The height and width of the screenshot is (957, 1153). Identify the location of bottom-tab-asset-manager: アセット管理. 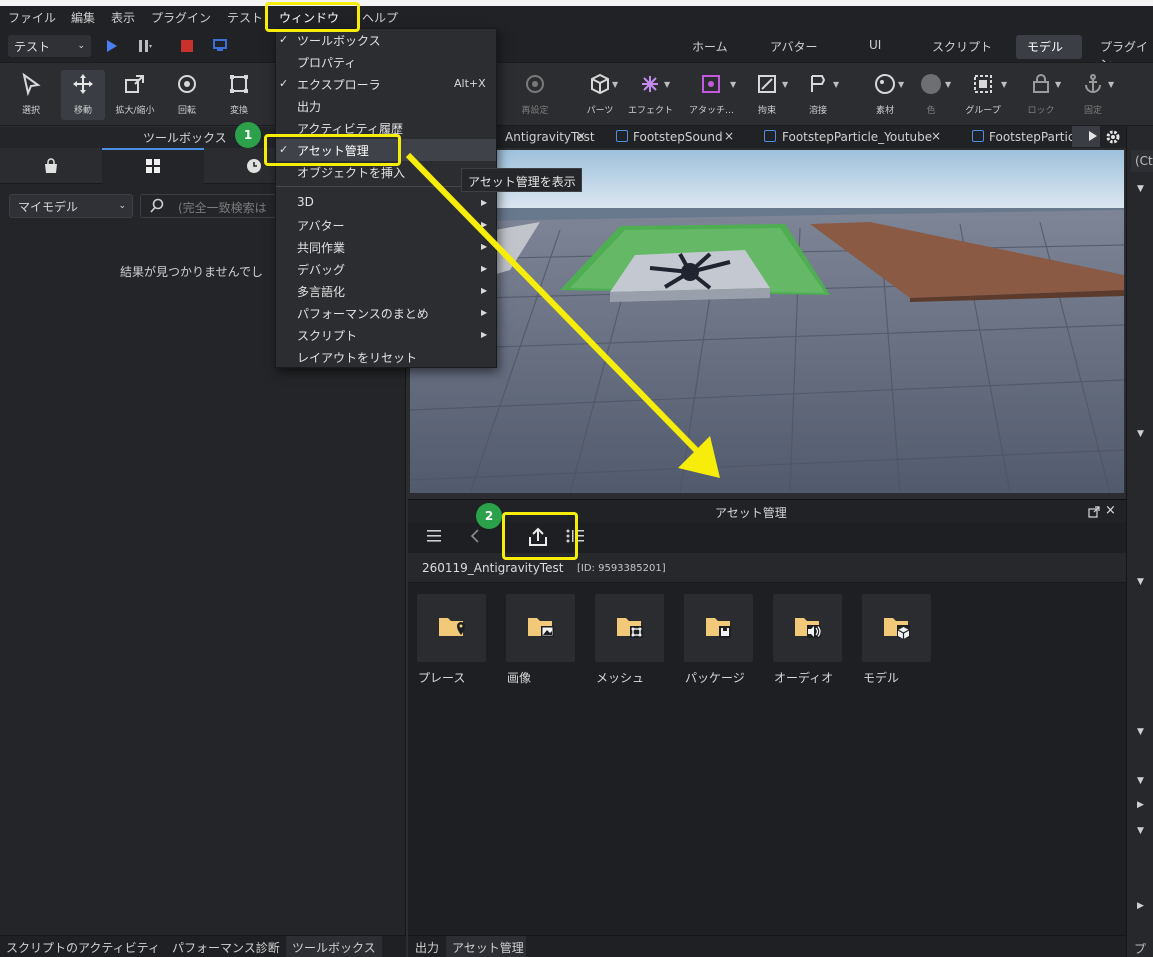
(488, 947).